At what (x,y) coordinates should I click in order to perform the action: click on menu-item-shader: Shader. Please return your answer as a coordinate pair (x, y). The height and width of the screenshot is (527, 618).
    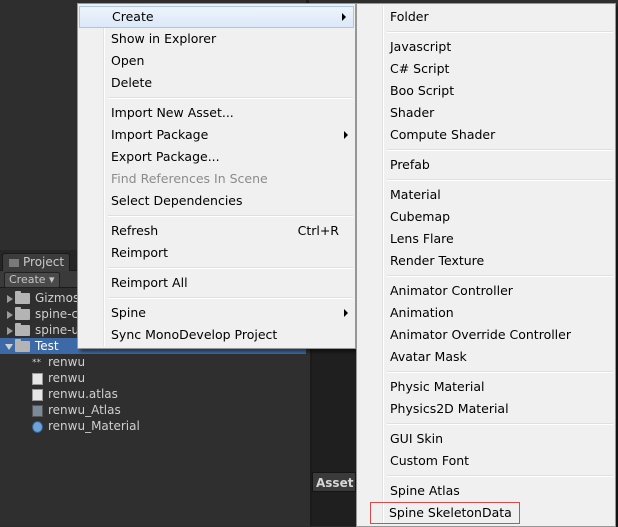
    Looking at the image, I should click on (486, 113).